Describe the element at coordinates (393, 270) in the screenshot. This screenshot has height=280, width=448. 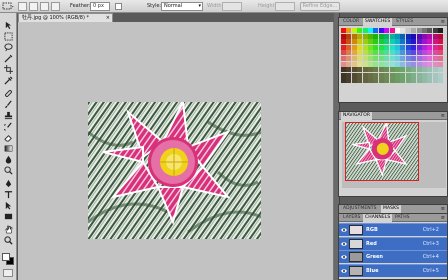
I see `channel-row-blue: Blue Ctrl+5` at that location.